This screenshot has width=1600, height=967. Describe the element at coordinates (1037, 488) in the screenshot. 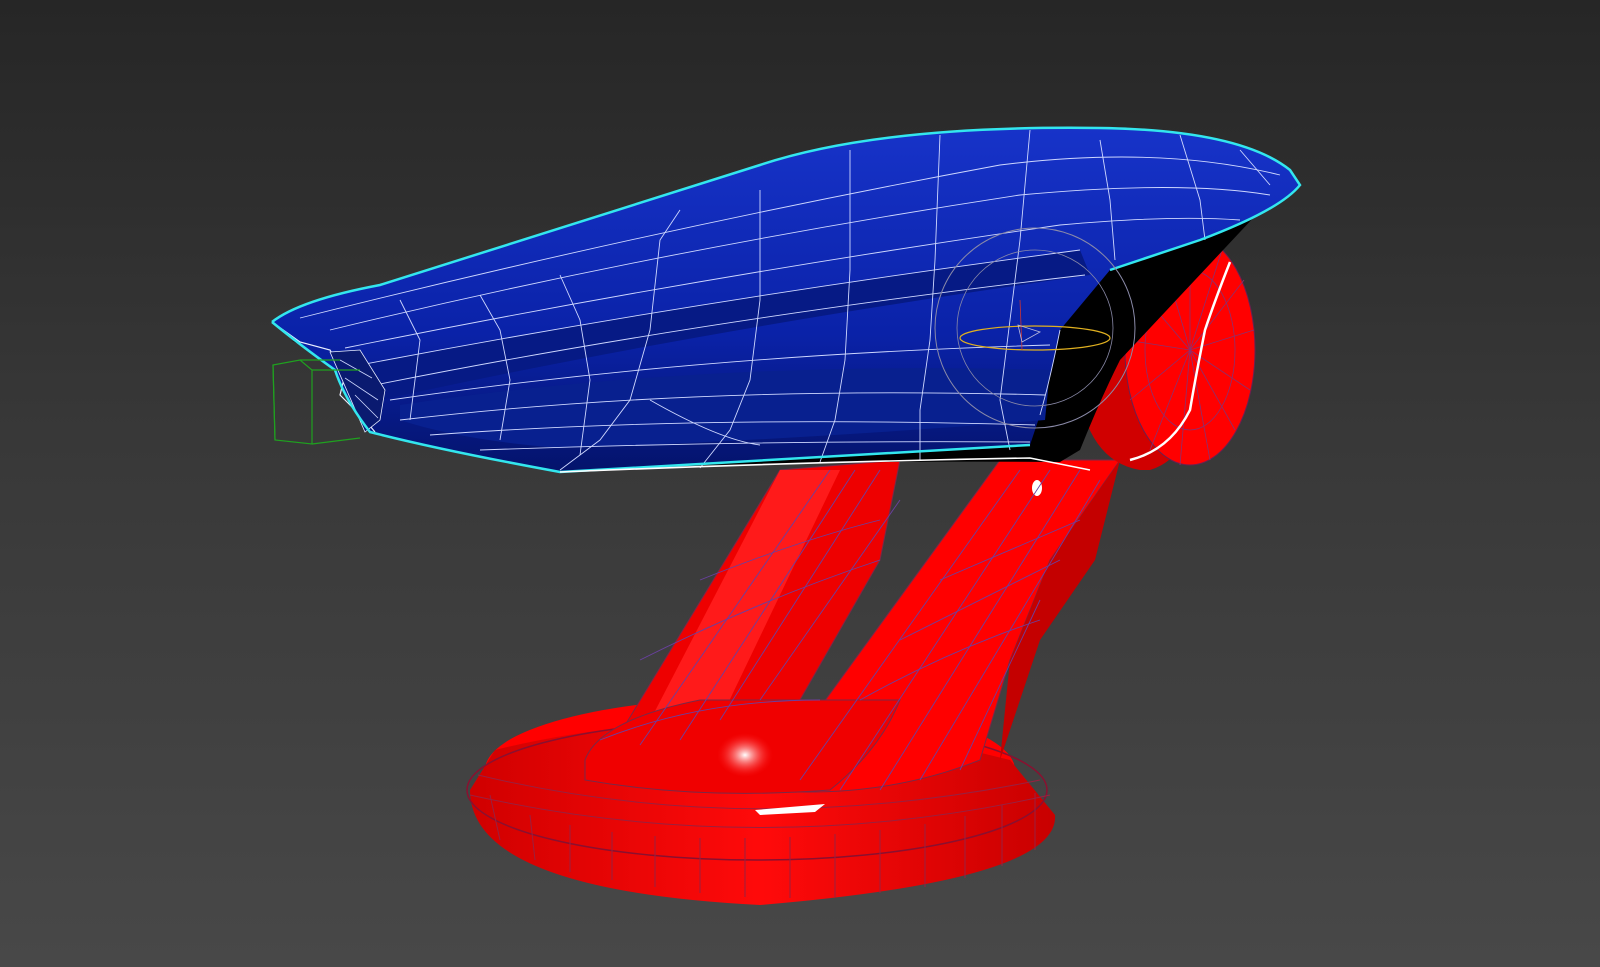

I see `specular-highlight-small` at that location.